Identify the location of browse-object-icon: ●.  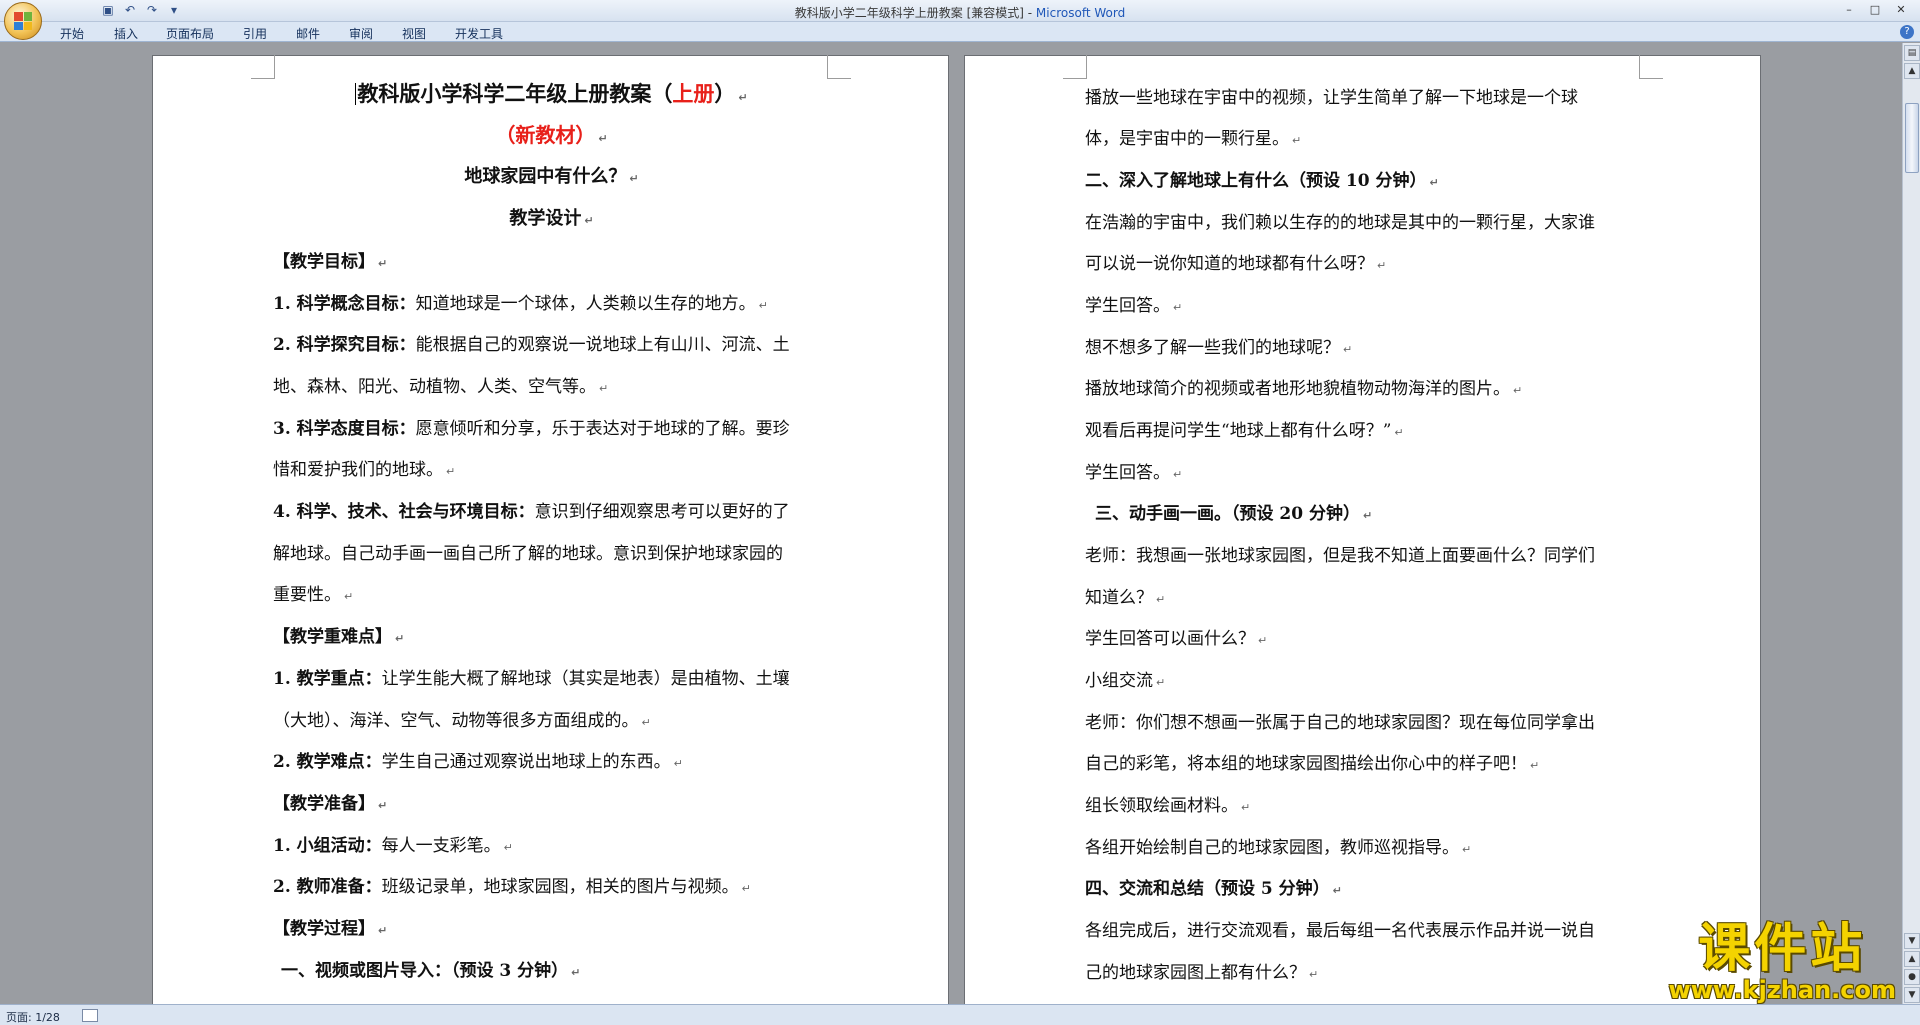
(1912, 977).